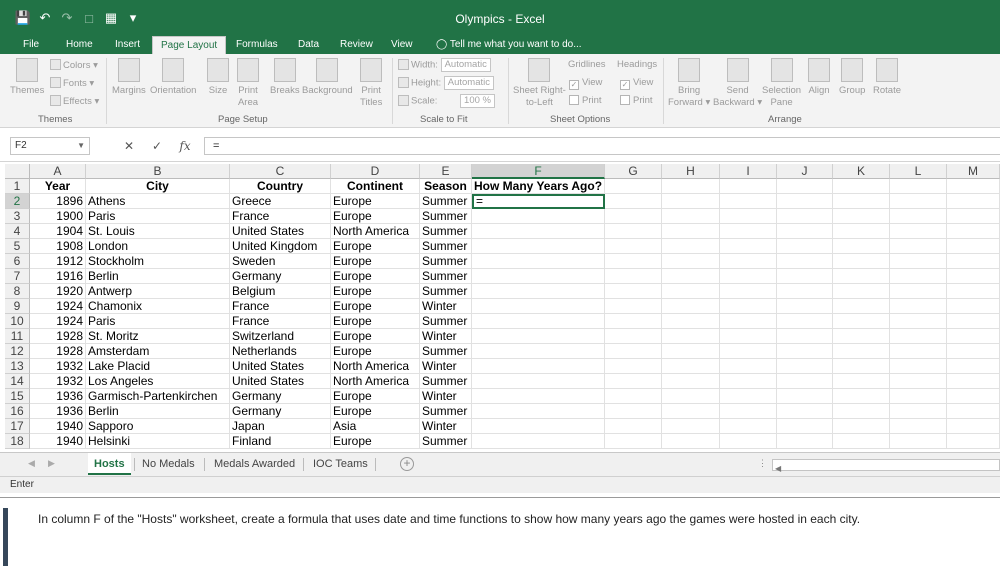 This screenshot has width=1000, height=571. I want to click on row-header: 12, so click(17, 351).